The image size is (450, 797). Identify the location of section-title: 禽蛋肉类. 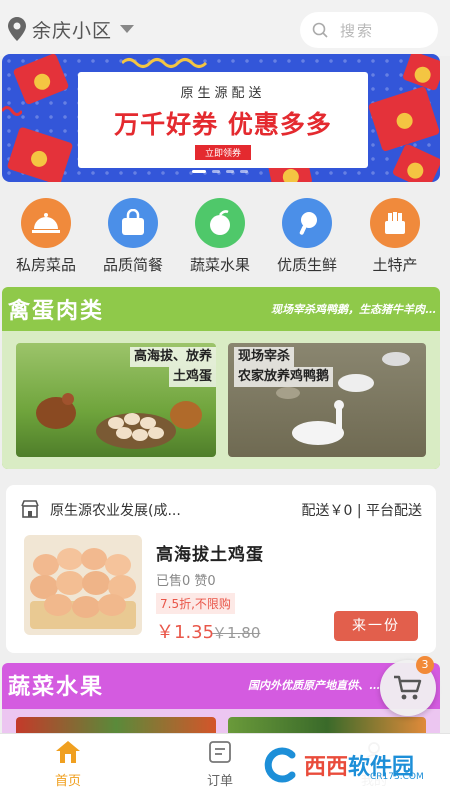
(56, 311).